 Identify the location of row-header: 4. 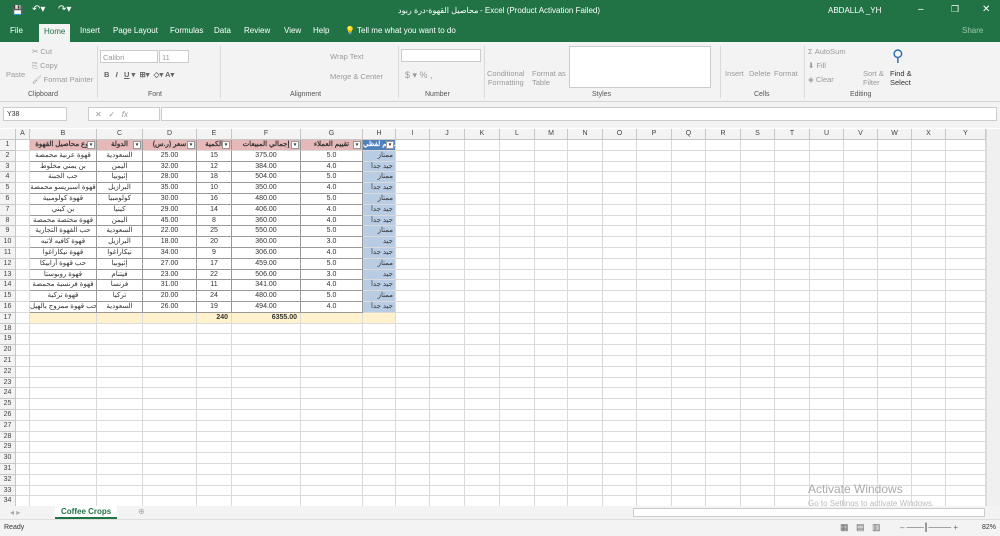
(8, 177).